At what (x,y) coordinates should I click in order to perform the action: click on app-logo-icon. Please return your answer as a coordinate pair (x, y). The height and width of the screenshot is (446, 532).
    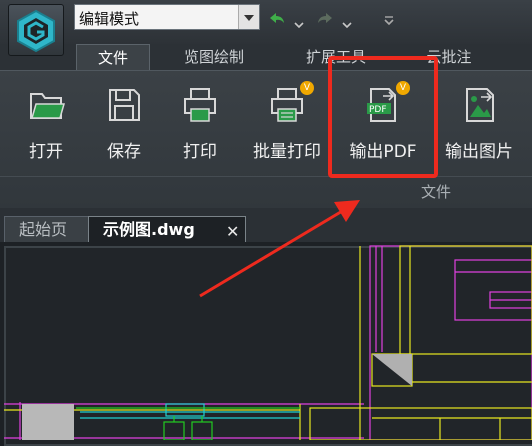
    Looking at the image, I should click on (36, 31).